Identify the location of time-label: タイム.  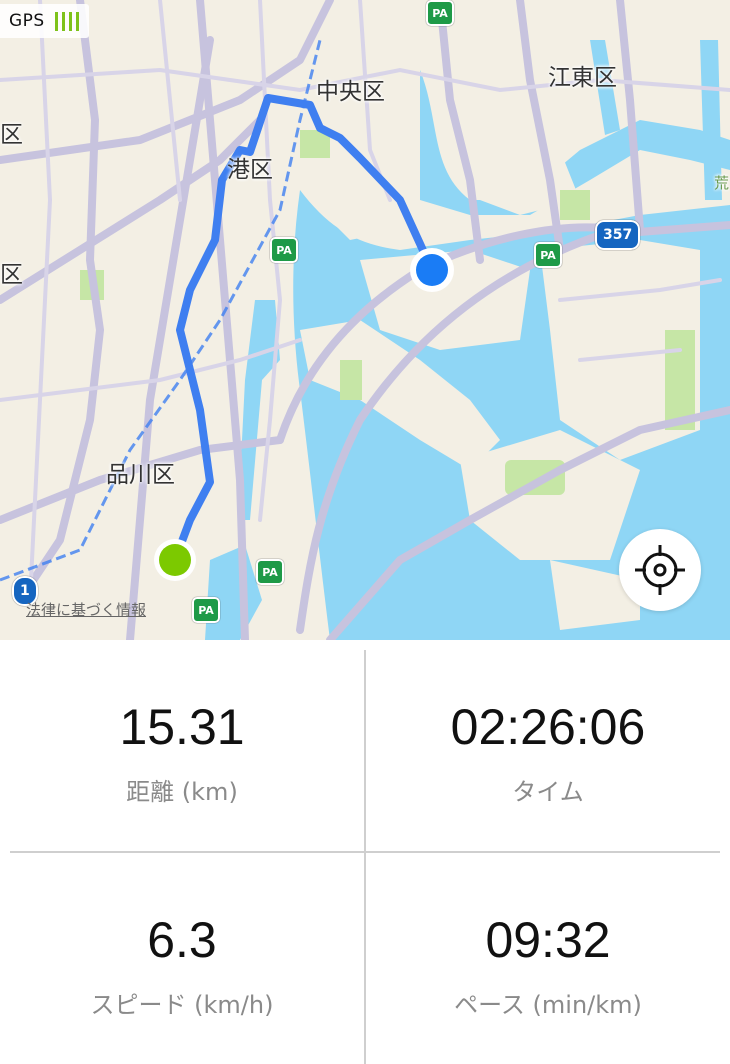
(548, 792).